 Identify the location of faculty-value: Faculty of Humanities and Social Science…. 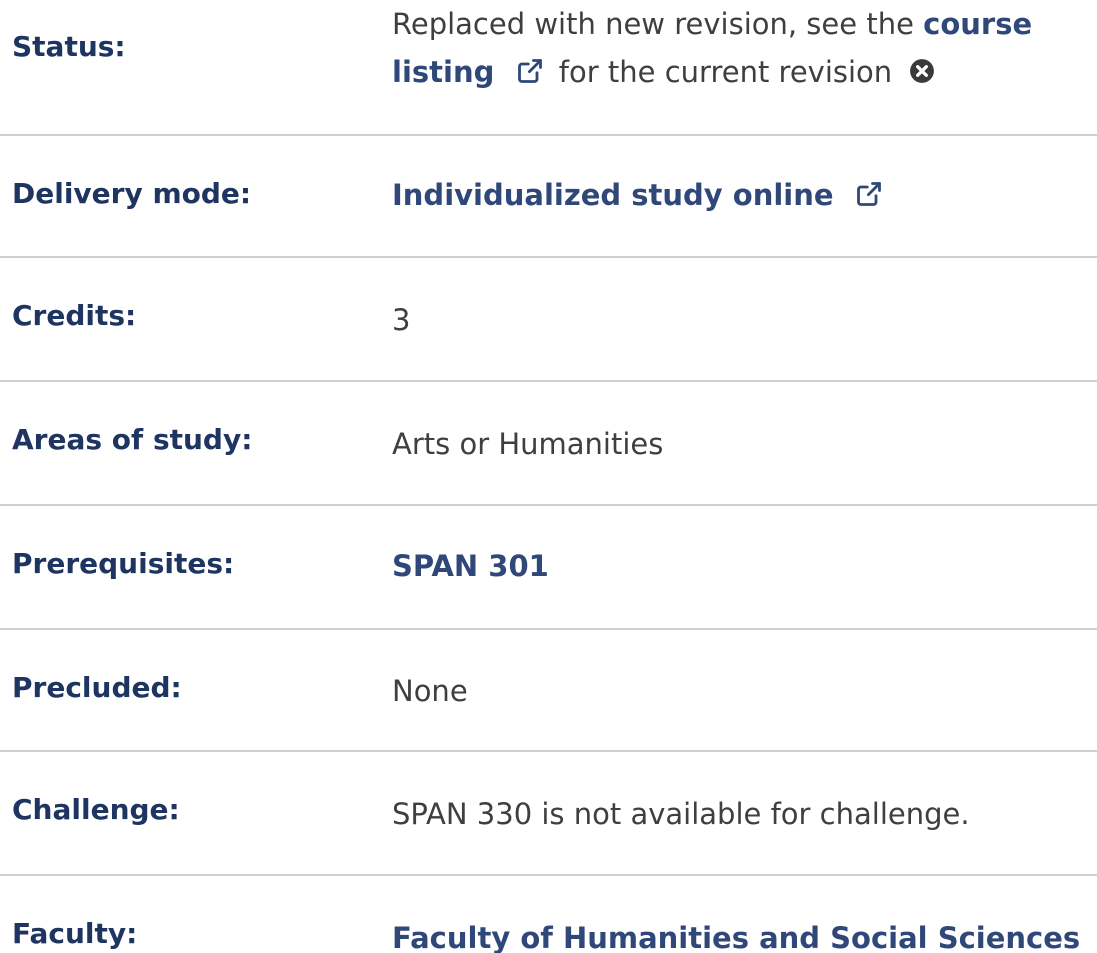
(744, 933).